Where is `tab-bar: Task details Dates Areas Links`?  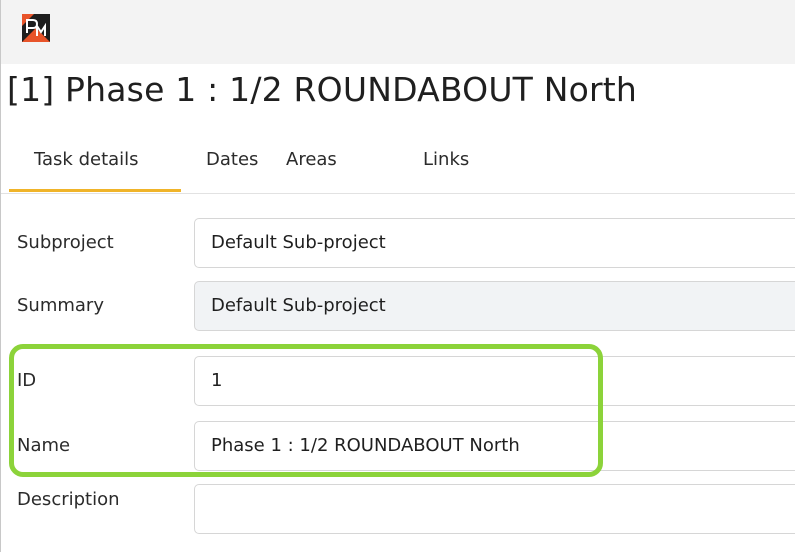 tab-bar: Task details Dates Areas Links is located at coordinates (398, 163).